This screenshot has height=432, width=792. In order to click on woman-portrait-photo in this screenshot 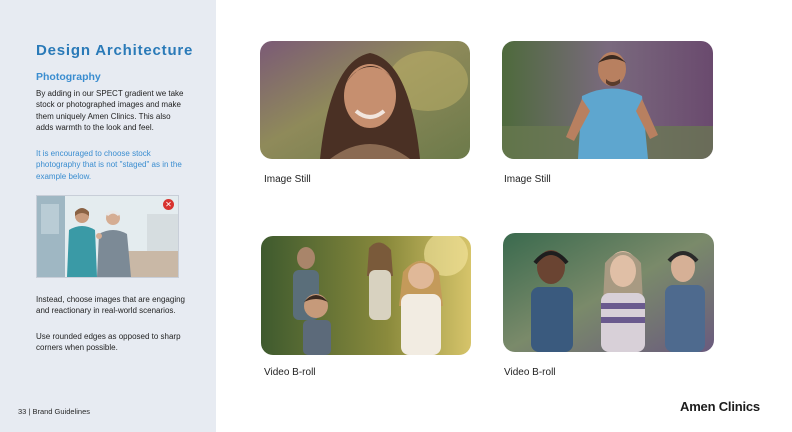, I will do `click(365, 100)`.